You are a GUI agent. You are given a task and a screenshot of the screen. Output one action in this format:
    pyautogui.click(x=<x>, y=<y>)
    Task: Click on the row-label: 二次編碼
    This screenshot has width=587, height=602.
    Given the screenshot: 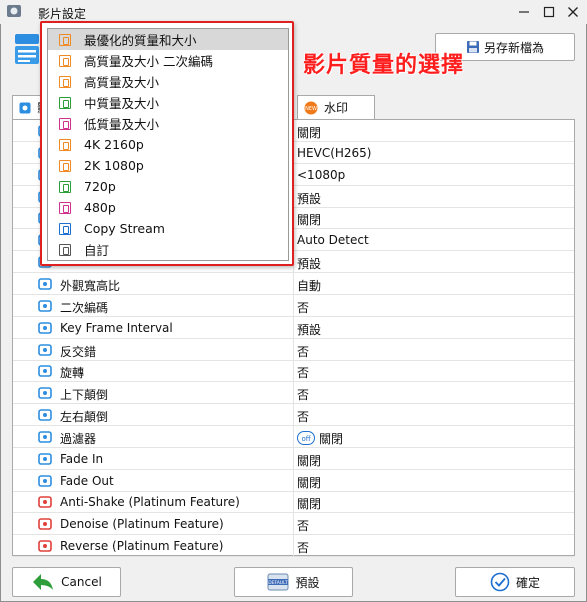 What is the action you would take?
    pyautogui.click(x=84, y=307)
    